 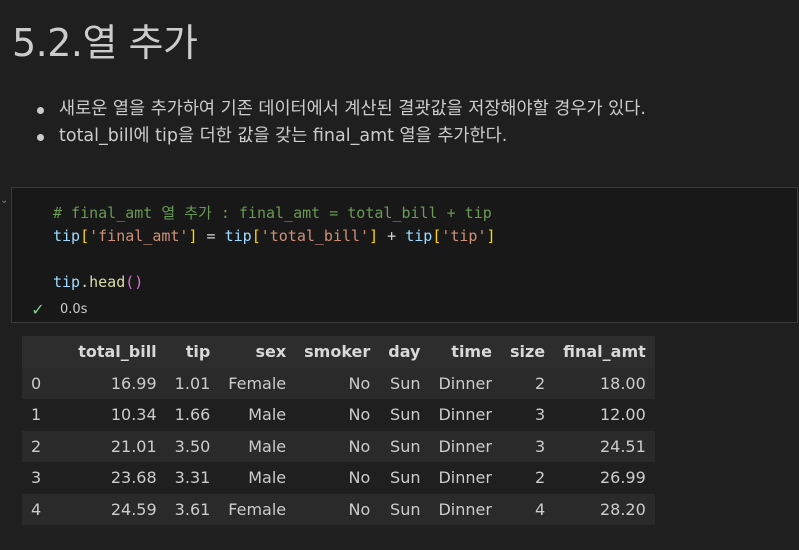 I want to click on table-cell: 24.51, so click(x=622, y=446).